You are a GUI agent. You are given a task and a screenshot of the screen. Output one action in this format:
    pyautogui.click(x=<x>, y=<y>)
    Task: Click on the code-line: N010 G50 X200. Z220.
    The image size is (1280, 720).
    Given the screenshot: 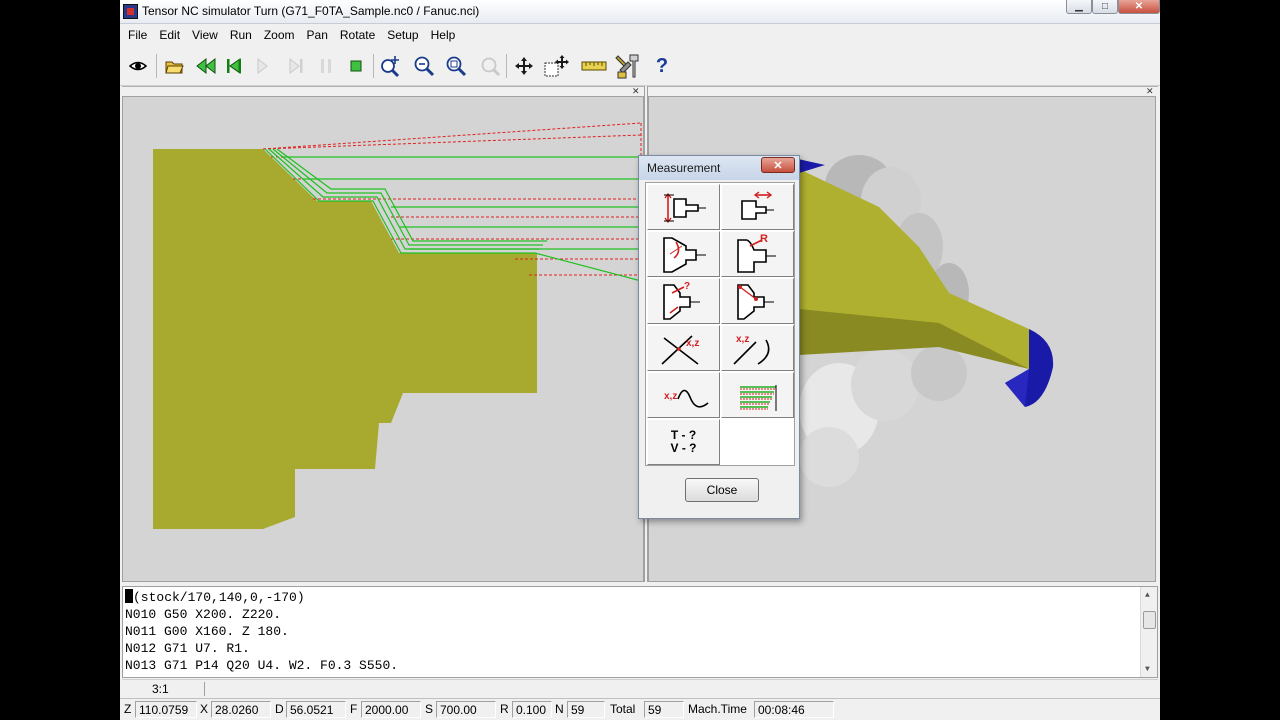 What is the action you would take?
    pyautogui.click(x=203, y=614)
    